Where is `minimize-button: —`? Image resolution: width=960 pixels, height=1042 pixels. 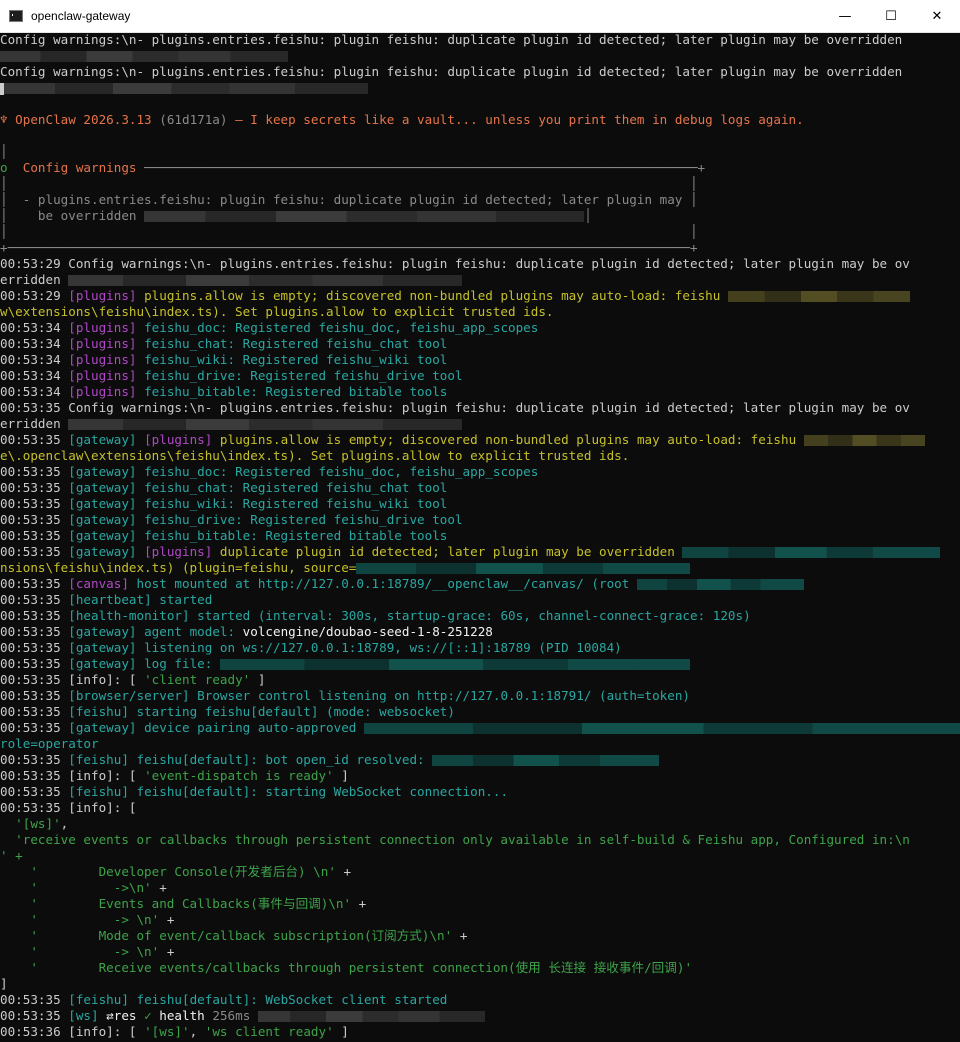 minimize-button: — is located at coordinates (845, 16).